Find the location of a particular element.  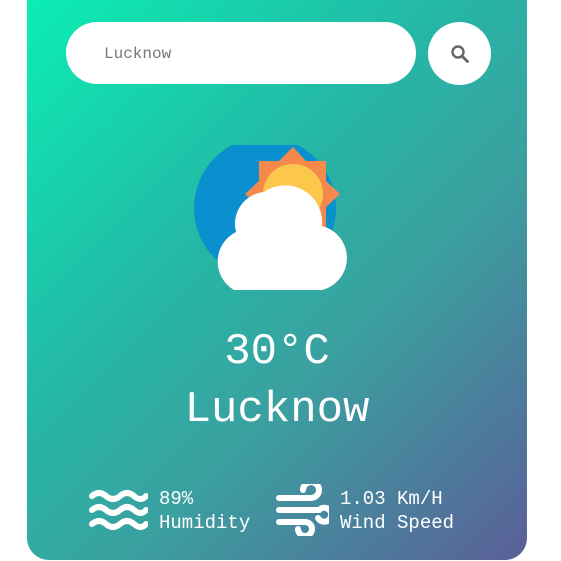

city-name: Lucknow is located at coordinates (277, 410).